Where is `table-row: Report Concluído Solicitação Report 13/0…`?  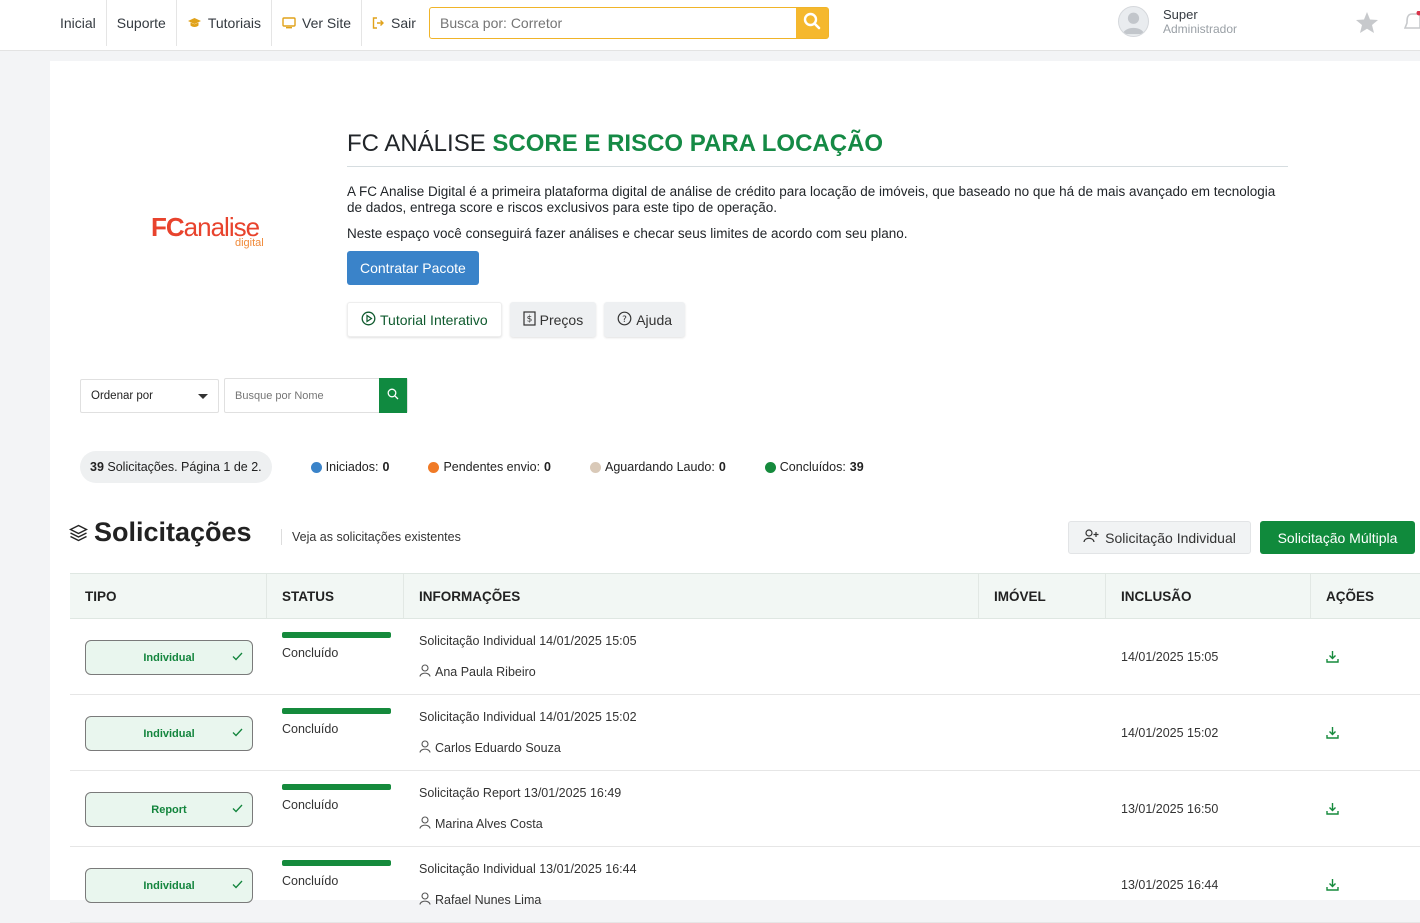 table-row: Report Concluído Solicitação Report 13/0… is located at coordinates (745, 809).